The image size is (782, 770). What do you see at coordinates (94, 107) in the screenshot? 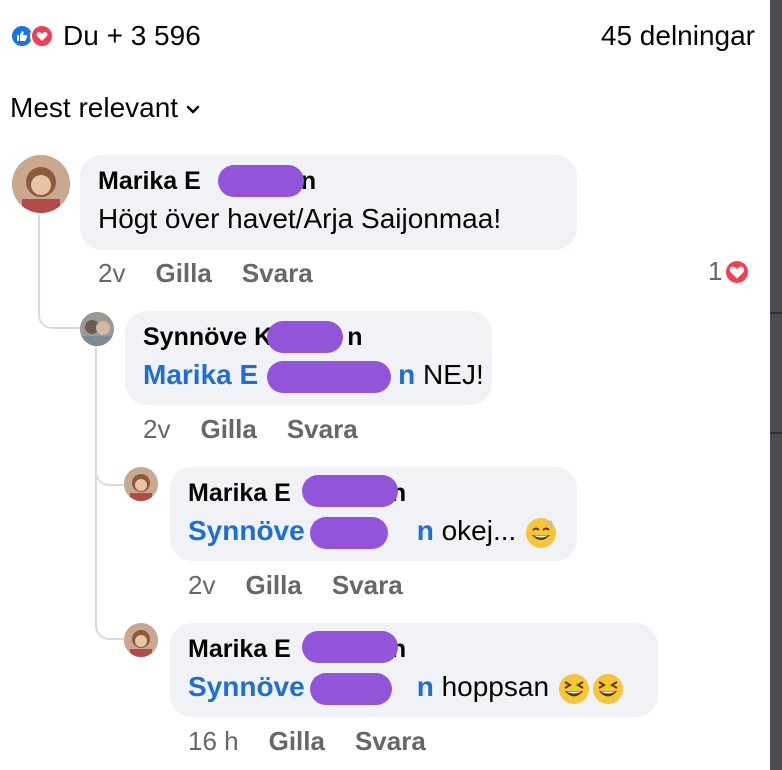
I see `sort-label: Mest relevant` at bounding box center [94, 107].